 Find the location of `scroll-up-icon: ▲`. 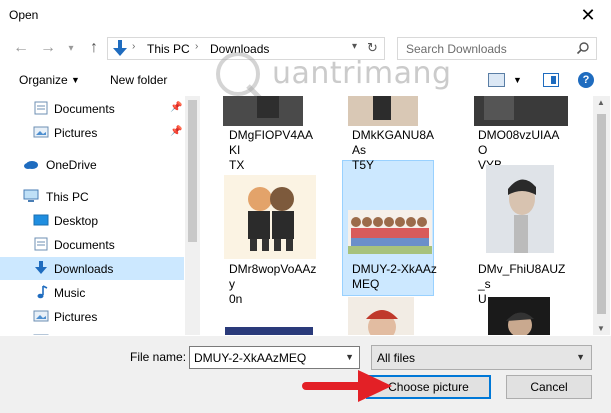

scroll-up-icon: ▲ is located at coordinates (601, 102).